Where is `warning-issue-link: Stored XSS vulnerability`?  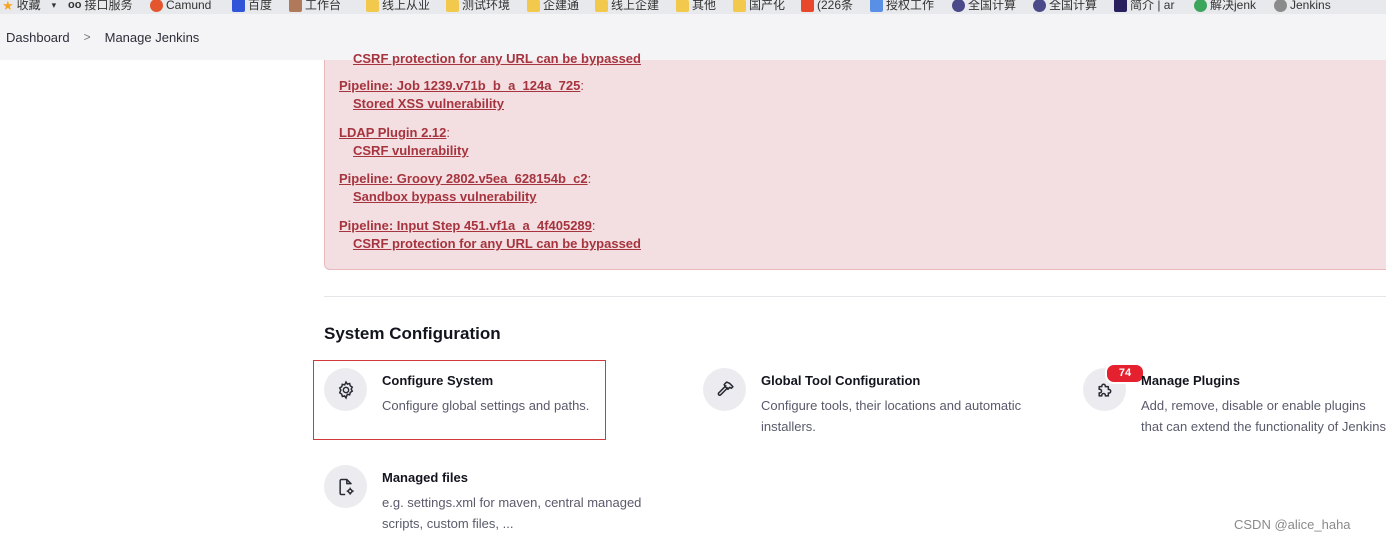
warning-issue-link: Stored XSS vulnerability is located at coordinates (461, 104).